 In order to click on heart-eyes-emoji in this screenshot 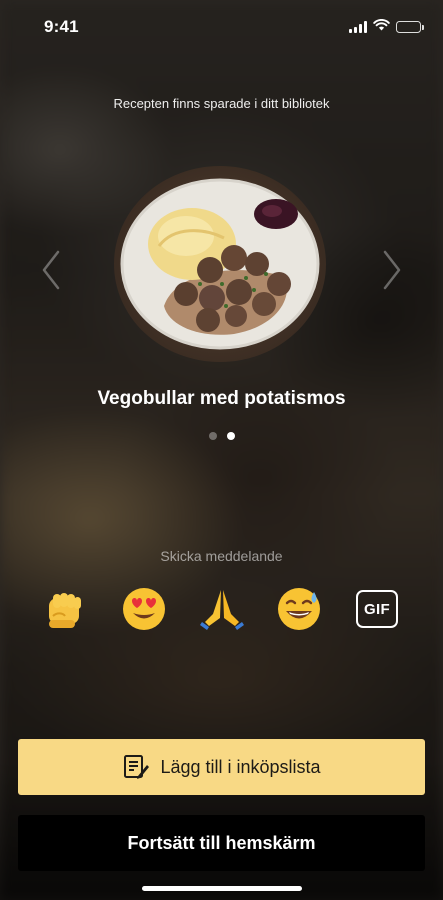, I will do `click(144, 609)`.